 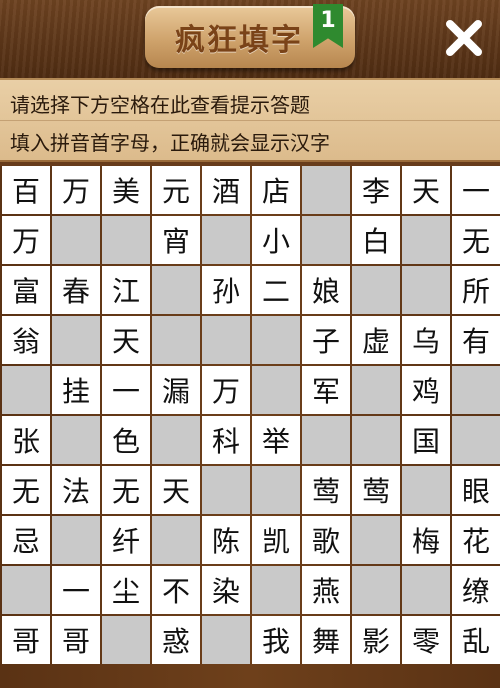 I want to click on puzzle-cell: 所, so click(x=476, y=290).